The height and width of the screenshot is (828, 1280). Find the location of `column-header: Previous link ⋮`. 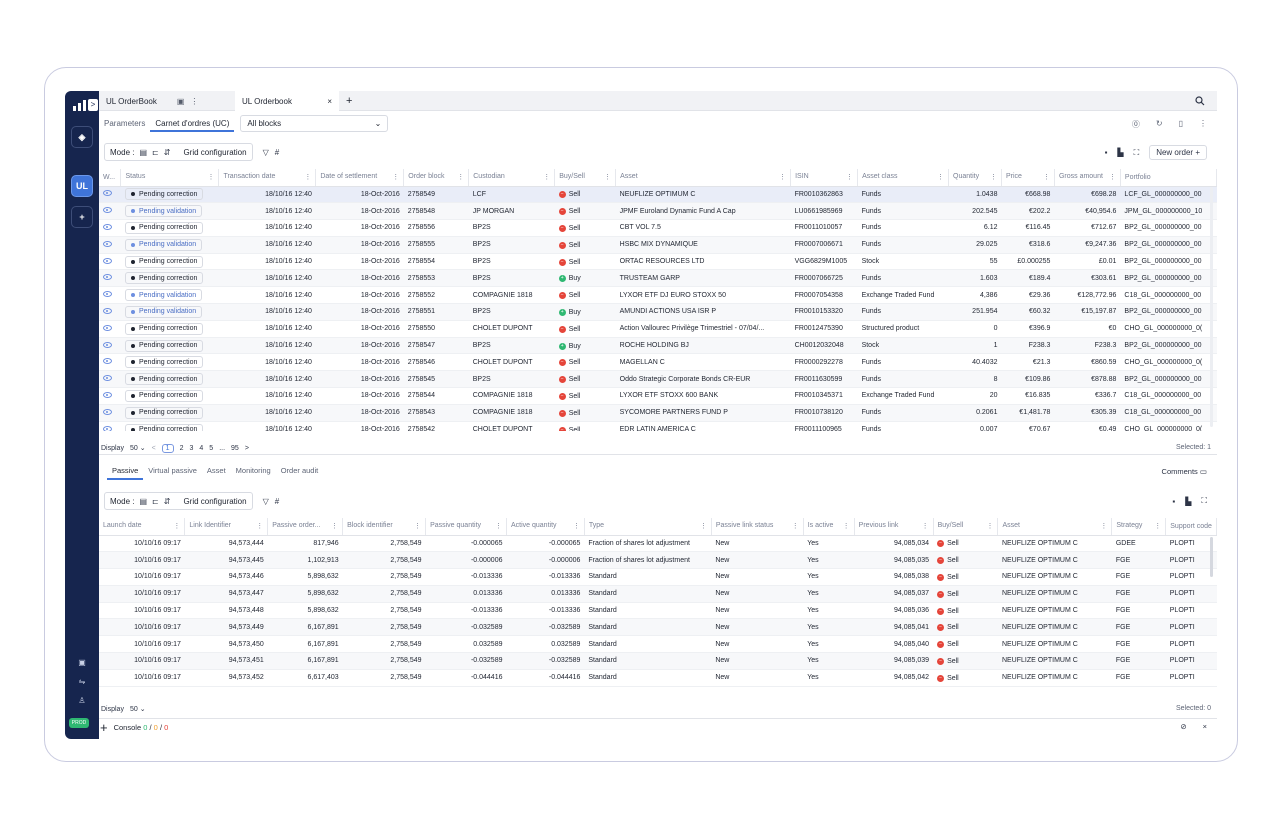

column-header: Previous link ⋮ is located at coordinates (894, 527).